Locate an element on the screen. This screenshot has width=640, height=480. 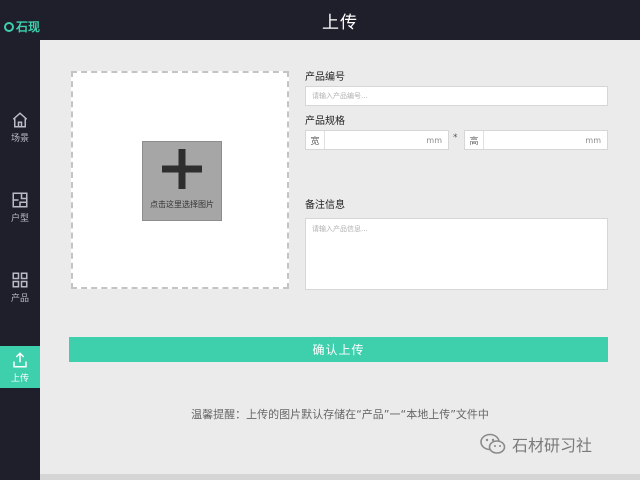
upload-icon is located at coordinates (20, 359).